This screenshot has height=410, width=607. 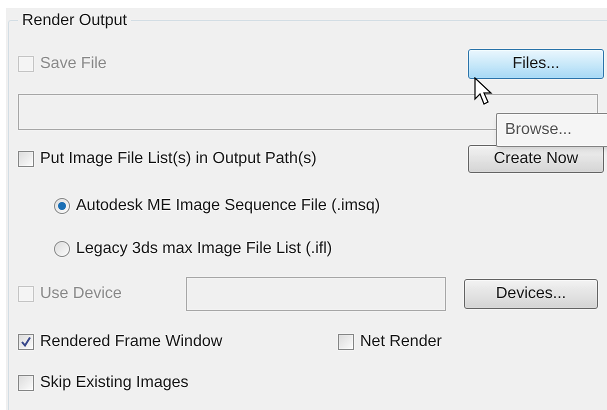 What do you see at coordinates (484, 92) in the screenshot?
I see `pointer-icon` at bounding box center [484, 92].